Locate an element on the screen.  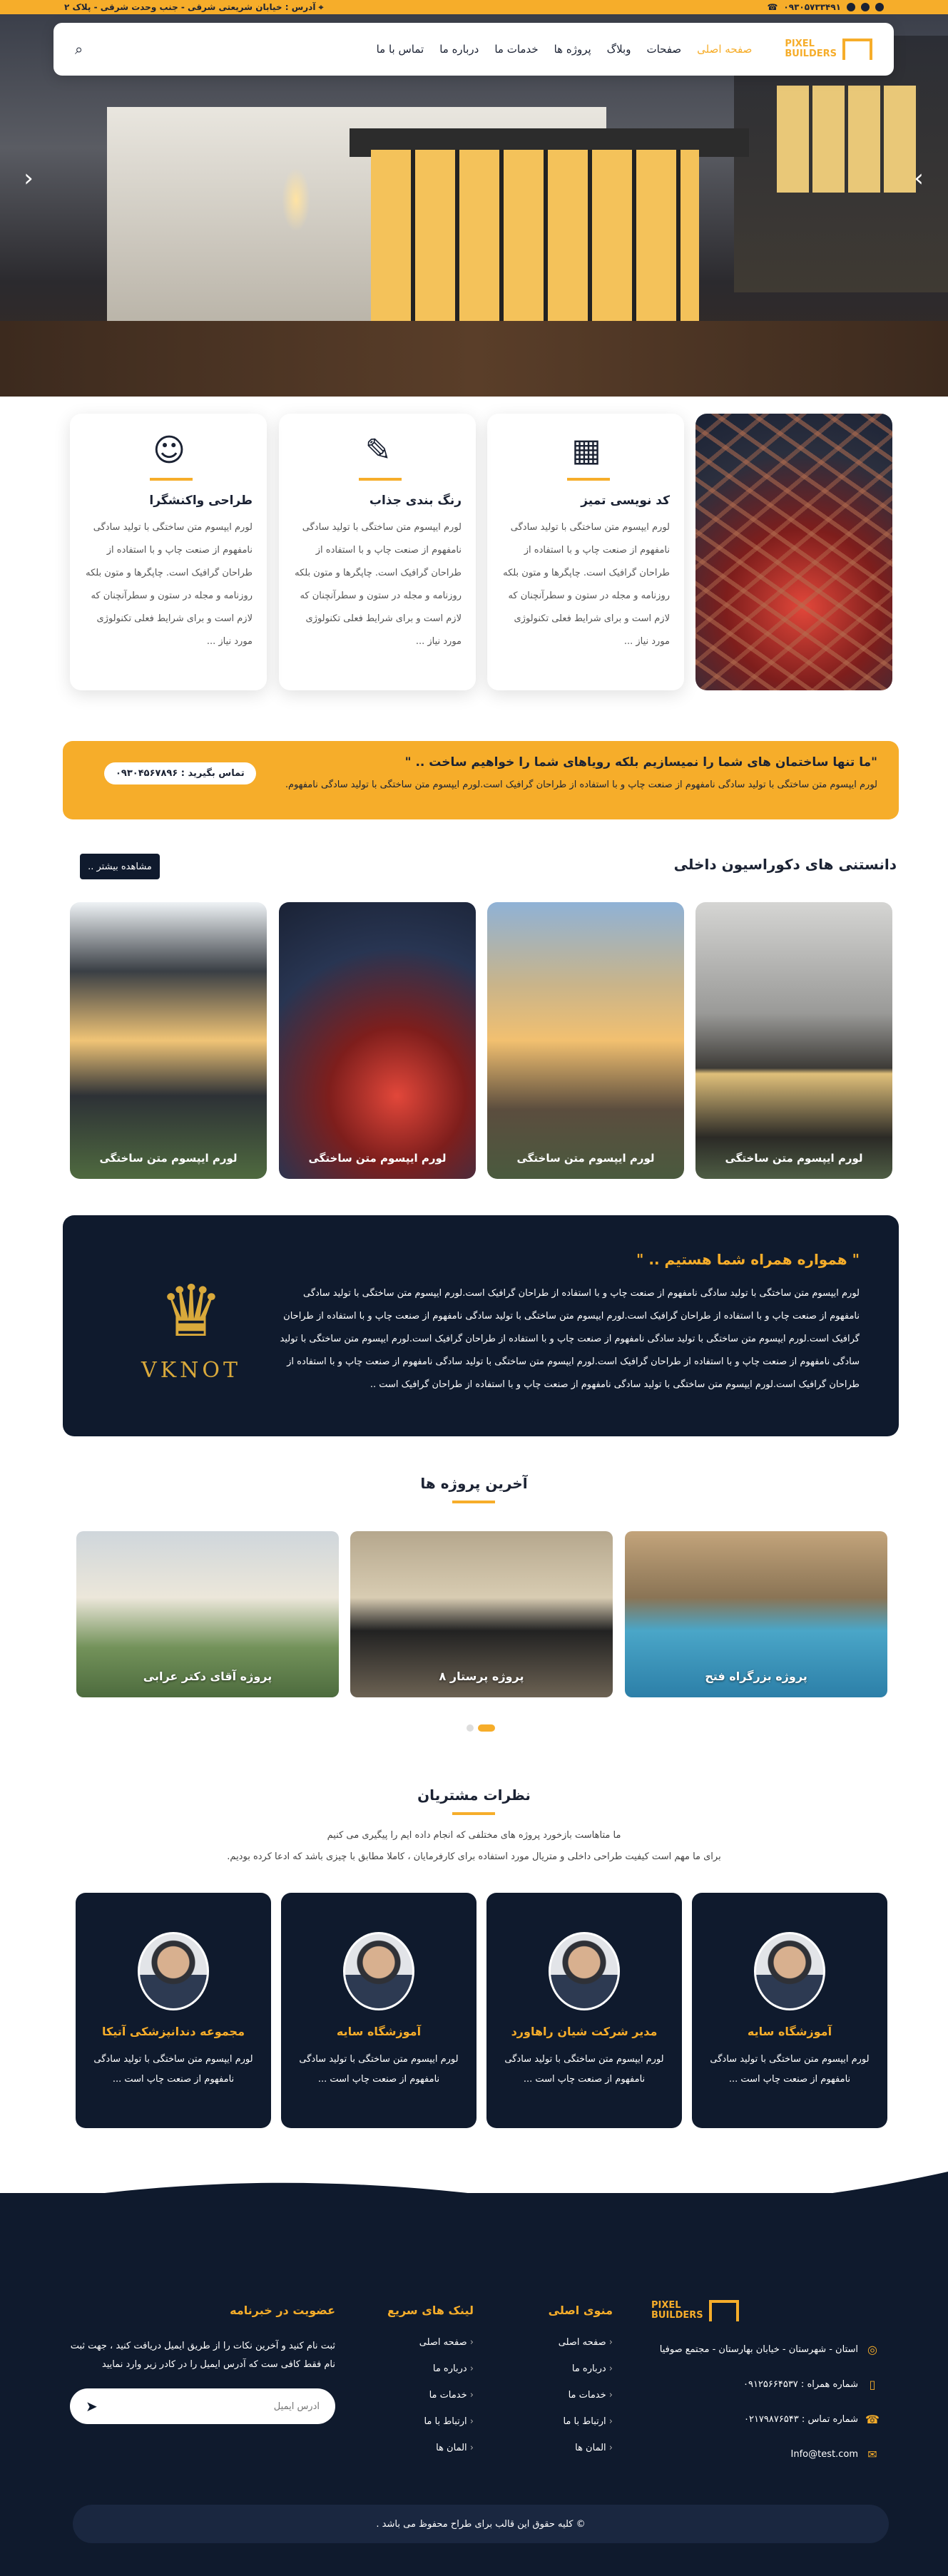
carousel-dot-active is located at coordinates (486, 1728).